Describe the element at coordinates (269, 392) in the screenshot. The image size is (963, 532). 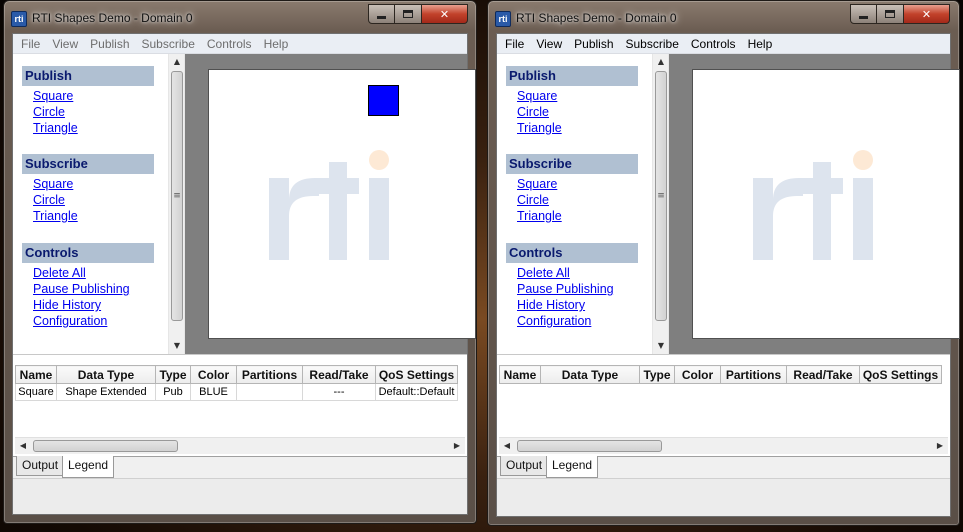
I see `cell-partitions` at that location.